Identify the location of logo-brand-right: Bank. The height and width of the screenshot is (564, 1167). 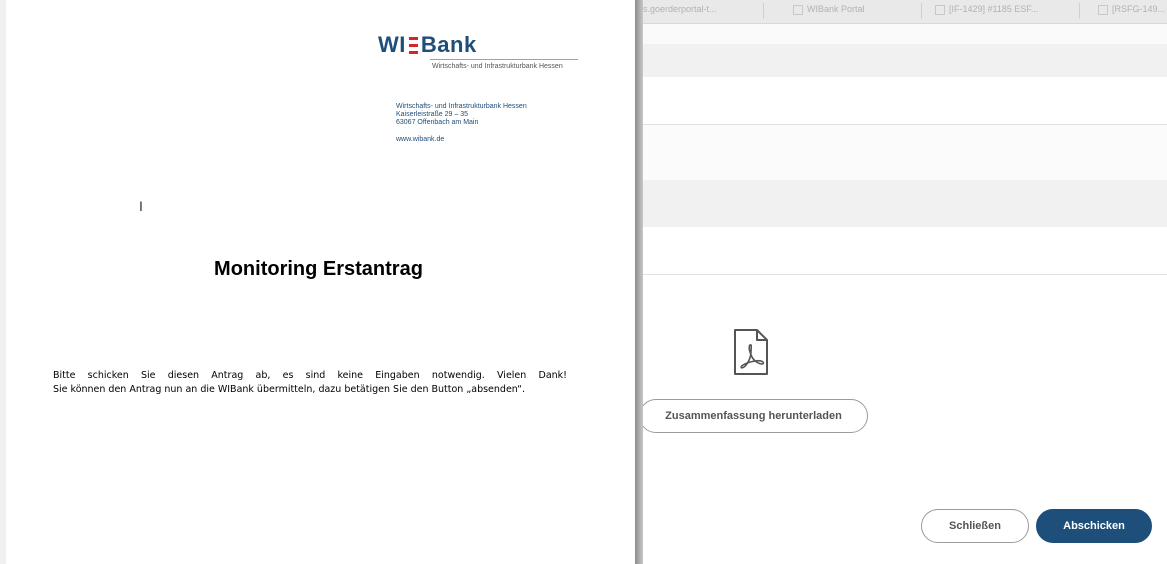
(448, 44).